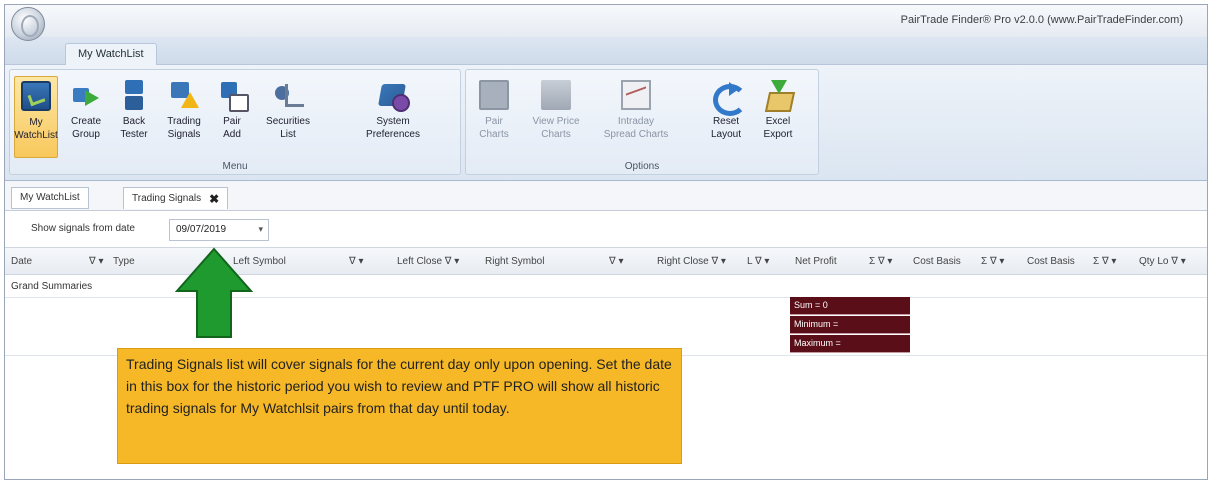  Describe the element at coordinates (184, 117) in the screenshot. I see `trading-signals-button: Trading Signals` at that location.